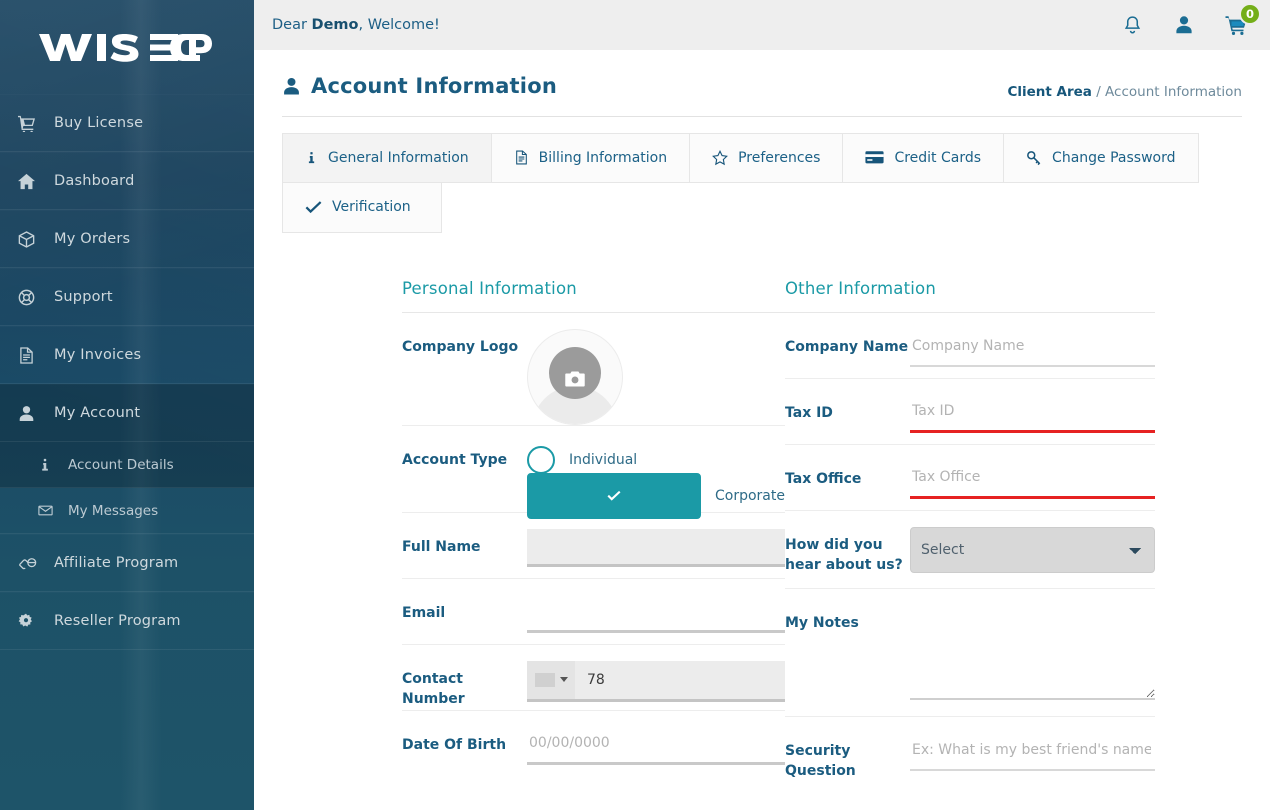  I want to click on radio-label: Corporate, so click(750, 495).